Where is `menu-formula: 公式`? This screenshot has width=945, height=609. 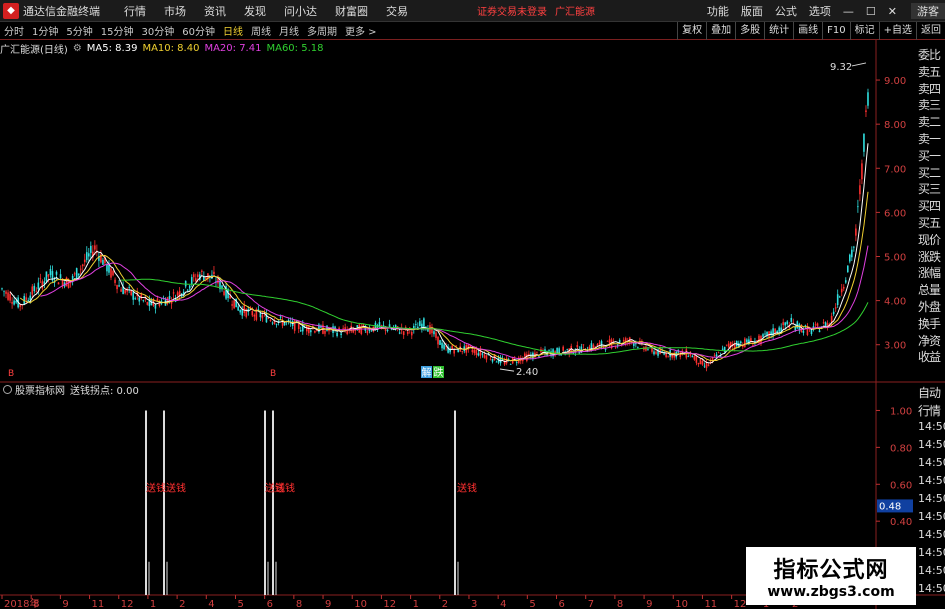 menu-formula: 公式 is located at coordinates (786, 11).